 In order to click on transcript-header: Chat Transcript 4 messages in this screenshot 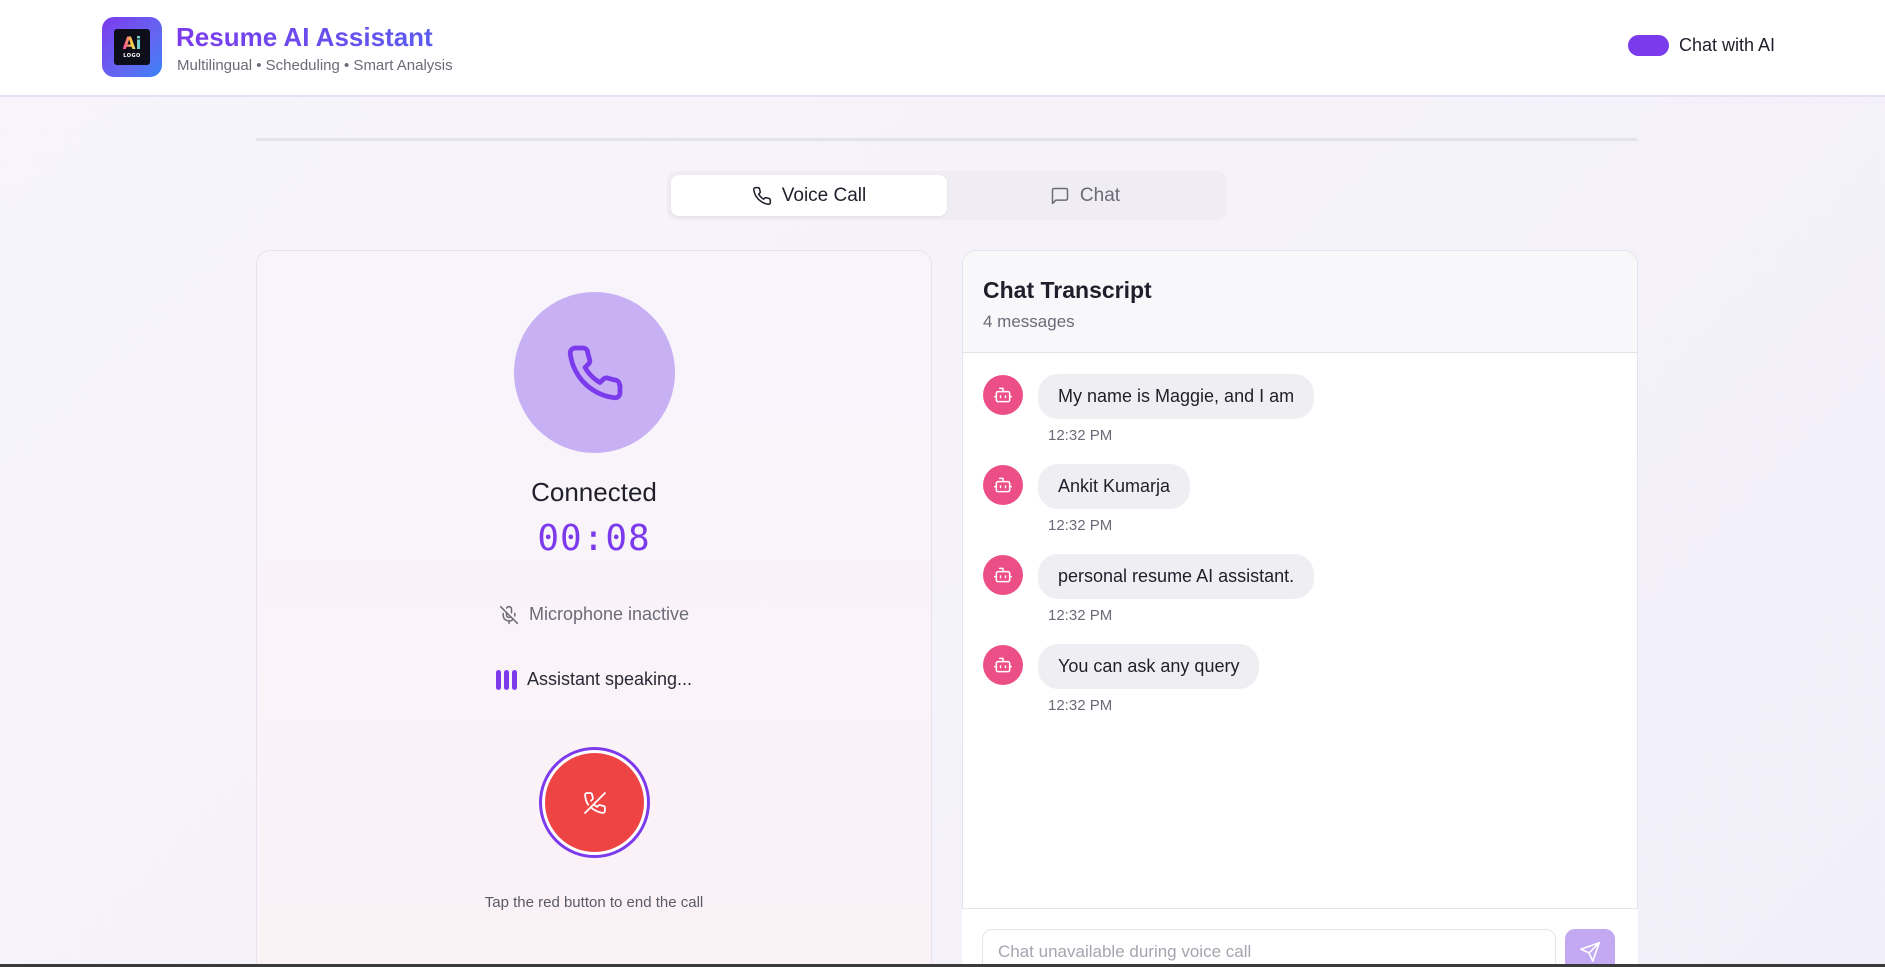, I will do `click(1300, 302)`.